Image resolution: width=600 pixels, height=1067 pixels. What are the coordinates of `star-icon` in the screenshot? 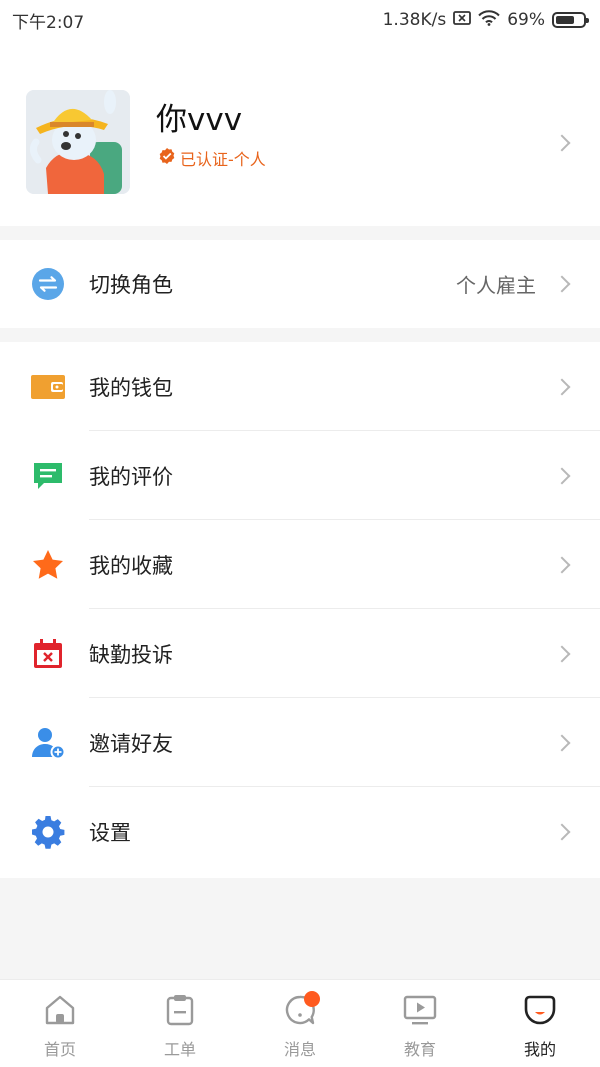 It's located at (48, 565).